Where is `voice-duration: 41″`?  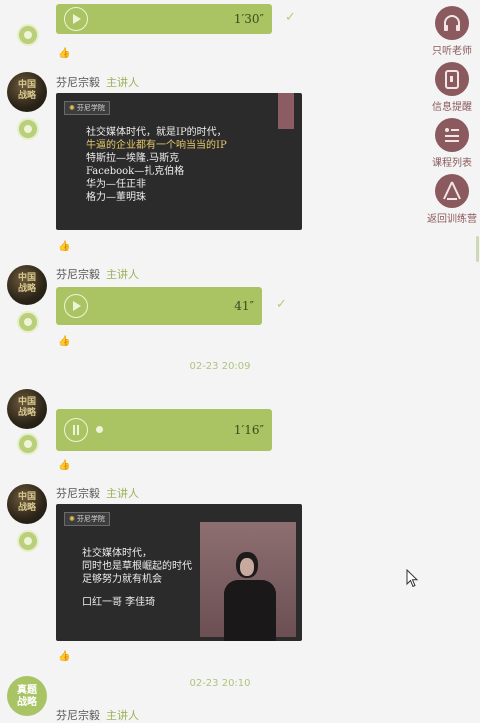
voice-duration: 41″ is located at coordinates (244, 306).